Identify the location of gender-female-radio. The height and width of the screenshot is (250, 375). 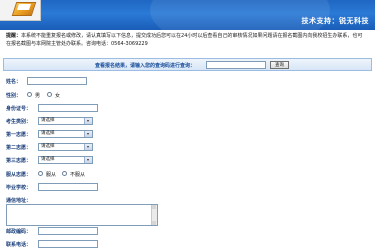
(49, 94).